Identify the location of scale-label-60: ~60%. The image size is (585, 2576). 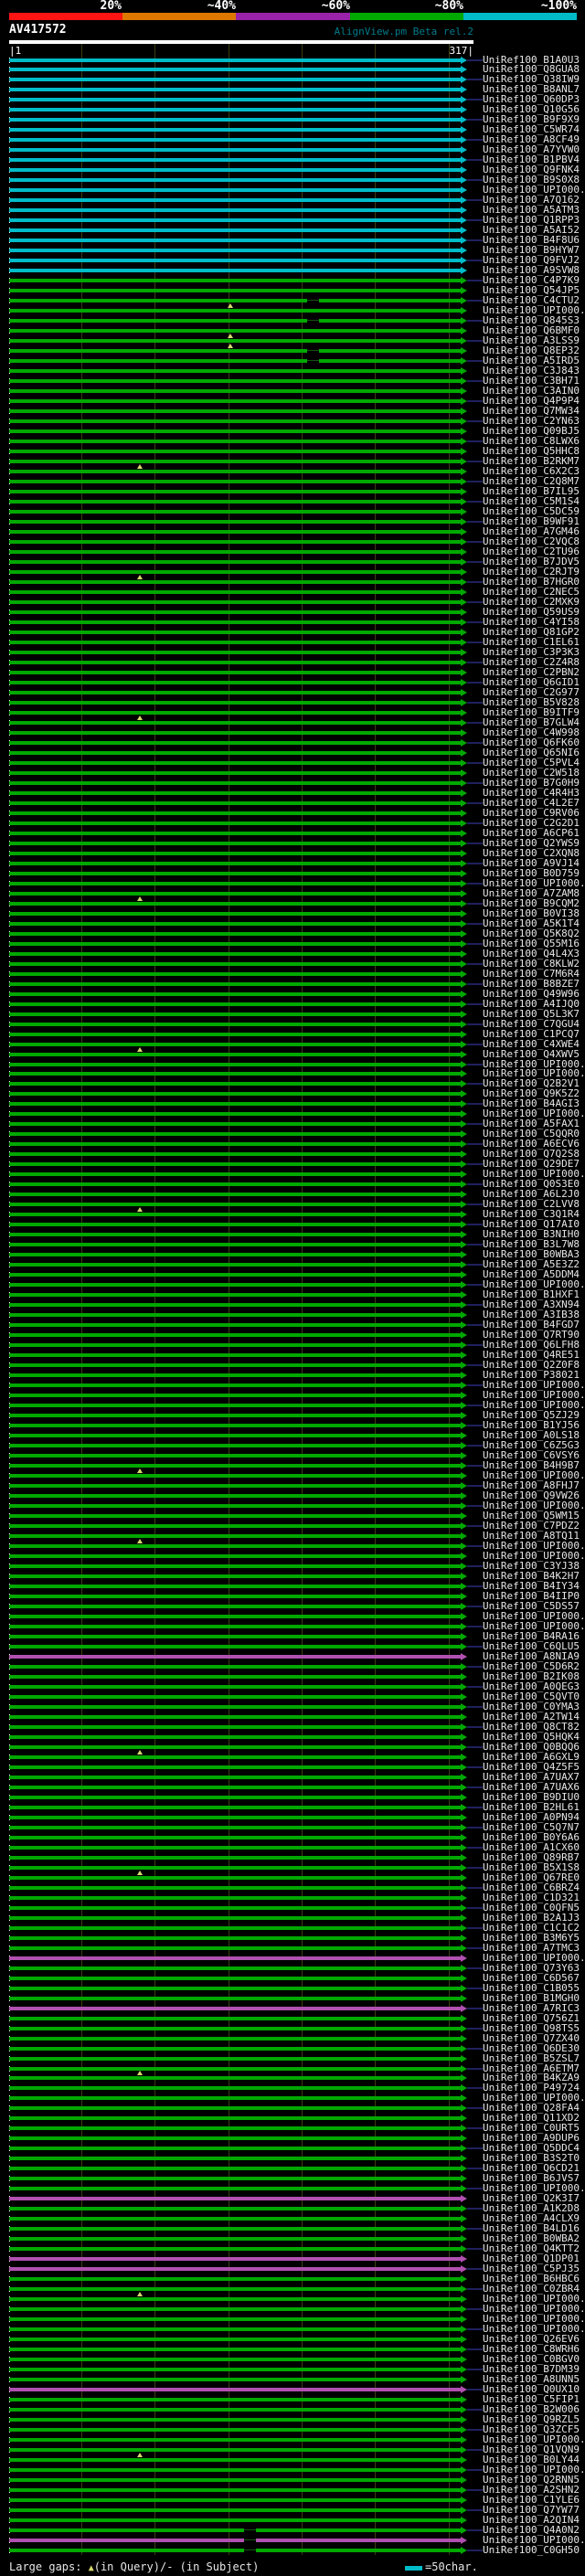
(336, 6).